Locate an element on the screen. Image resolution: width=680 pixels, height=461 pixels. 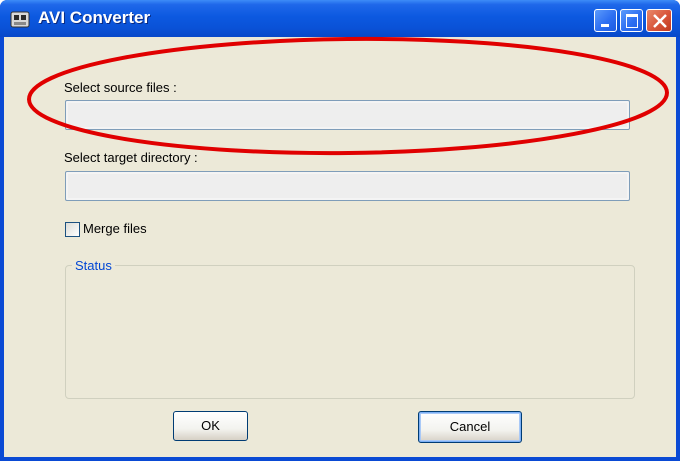
source-files-label: Select source files : is located at coordinates (120, 87).